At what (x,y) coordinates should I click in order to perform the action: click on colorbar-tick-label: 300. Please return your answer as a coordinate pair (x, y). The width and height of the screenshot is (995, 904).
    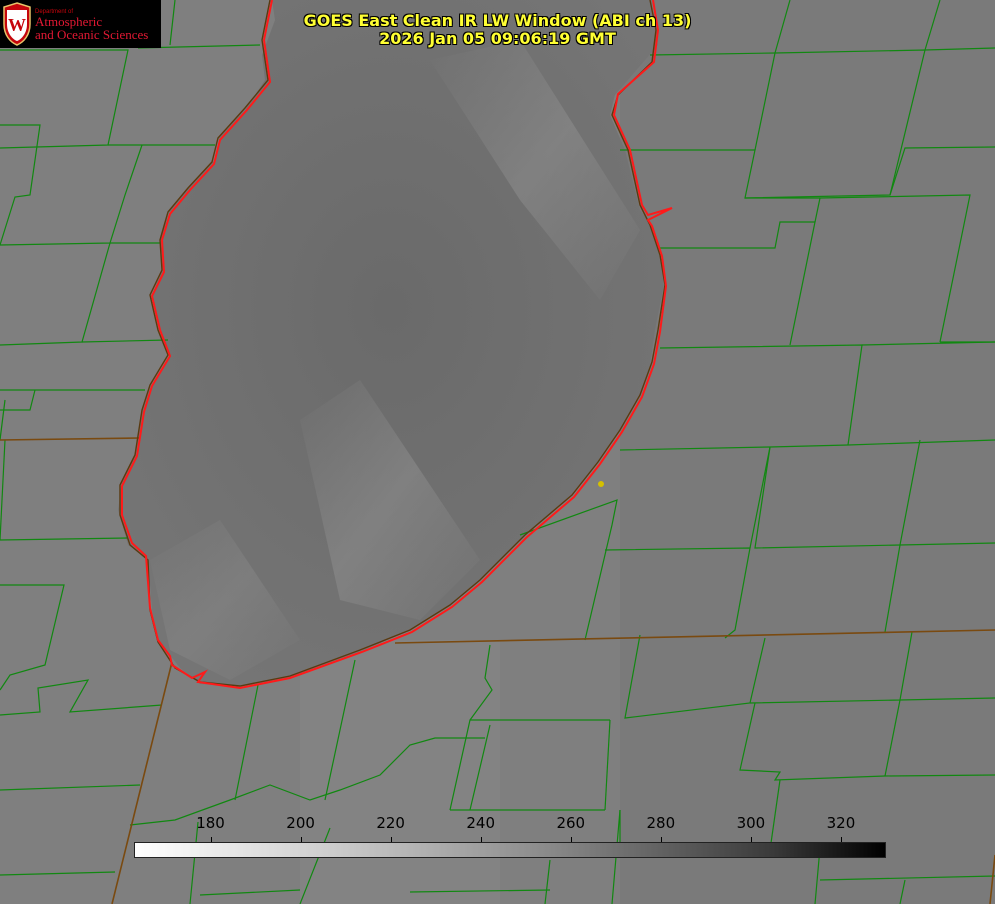
    Looking at the image, I should click on (751, 823).